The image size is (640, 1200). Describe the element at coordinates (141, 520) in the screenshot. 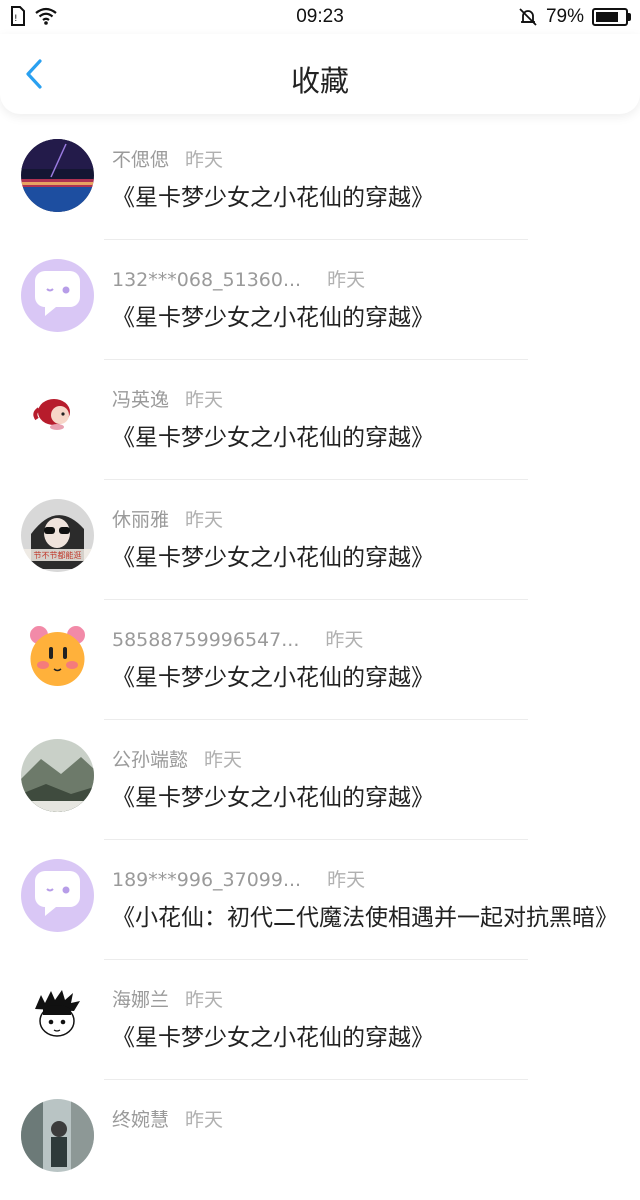

I see `username: 休丽雅` at that location.